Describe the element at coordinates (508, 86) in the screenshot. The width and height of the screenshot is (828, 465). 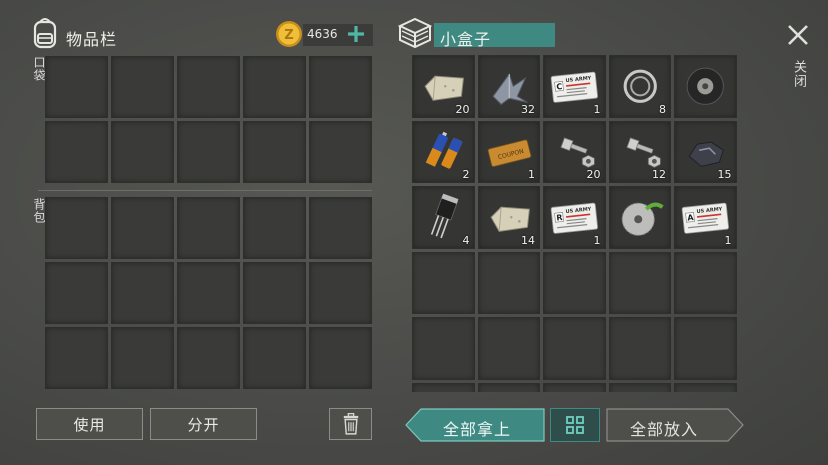
I see `container-item-slot: 32` at that location.